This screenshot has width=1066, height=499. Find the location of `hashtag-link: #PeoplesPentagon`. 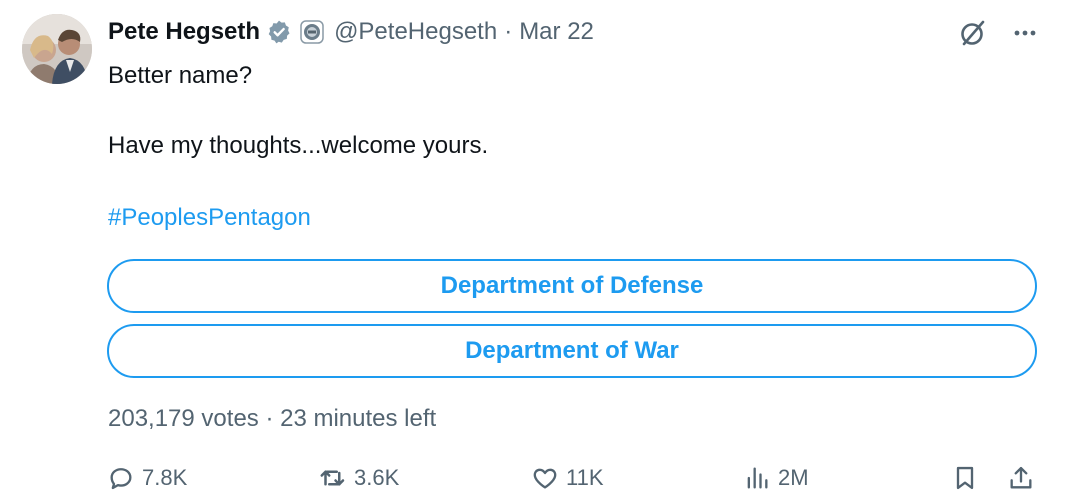

hashtag-link: #PeoplesPentagon is located at coordinates (209, 218).